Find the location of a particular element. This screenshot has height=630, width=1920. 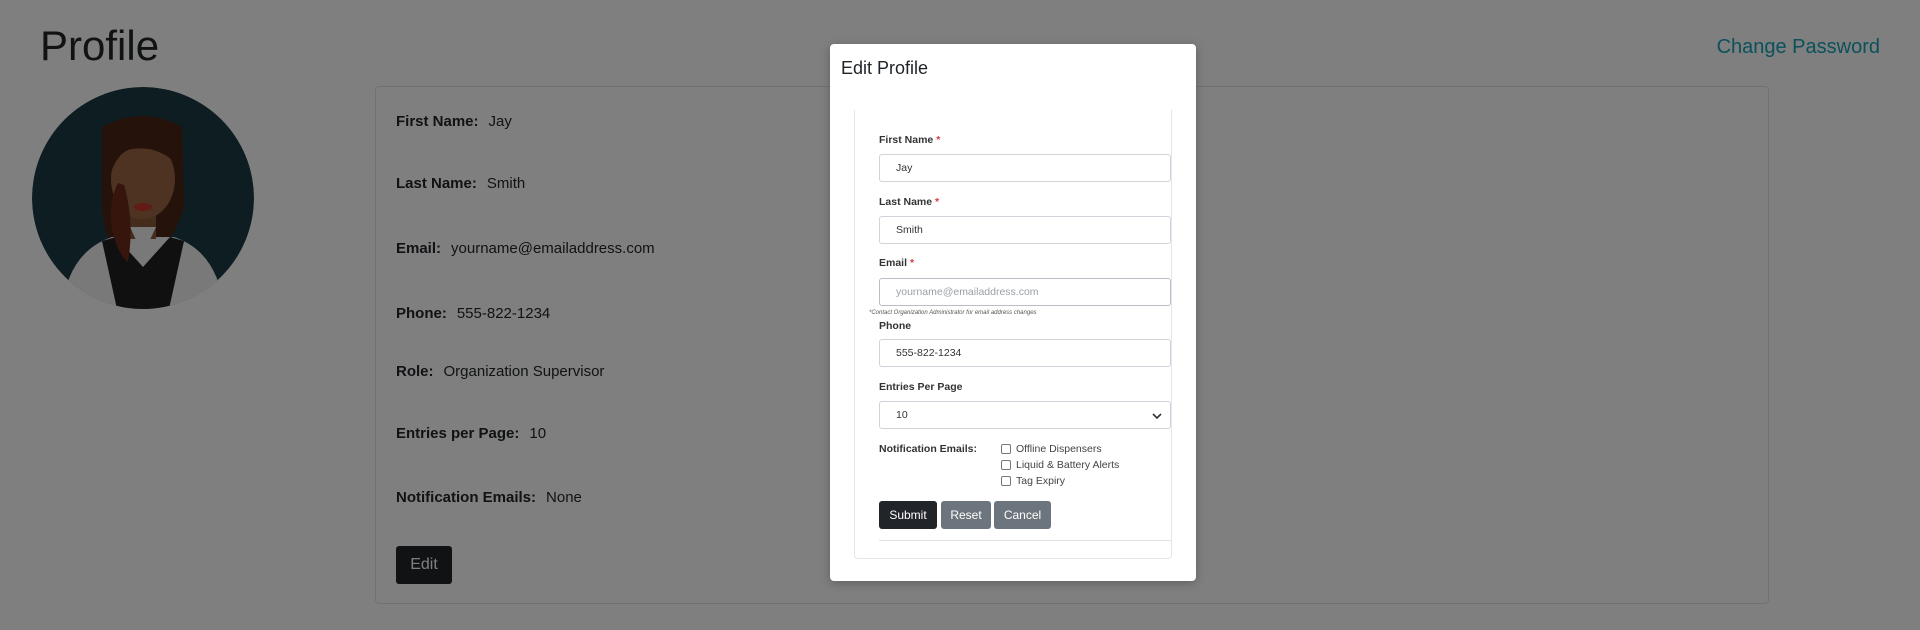

notification-option-tag-expiry: Tag Expiry is located at coordinates (1033, 481).